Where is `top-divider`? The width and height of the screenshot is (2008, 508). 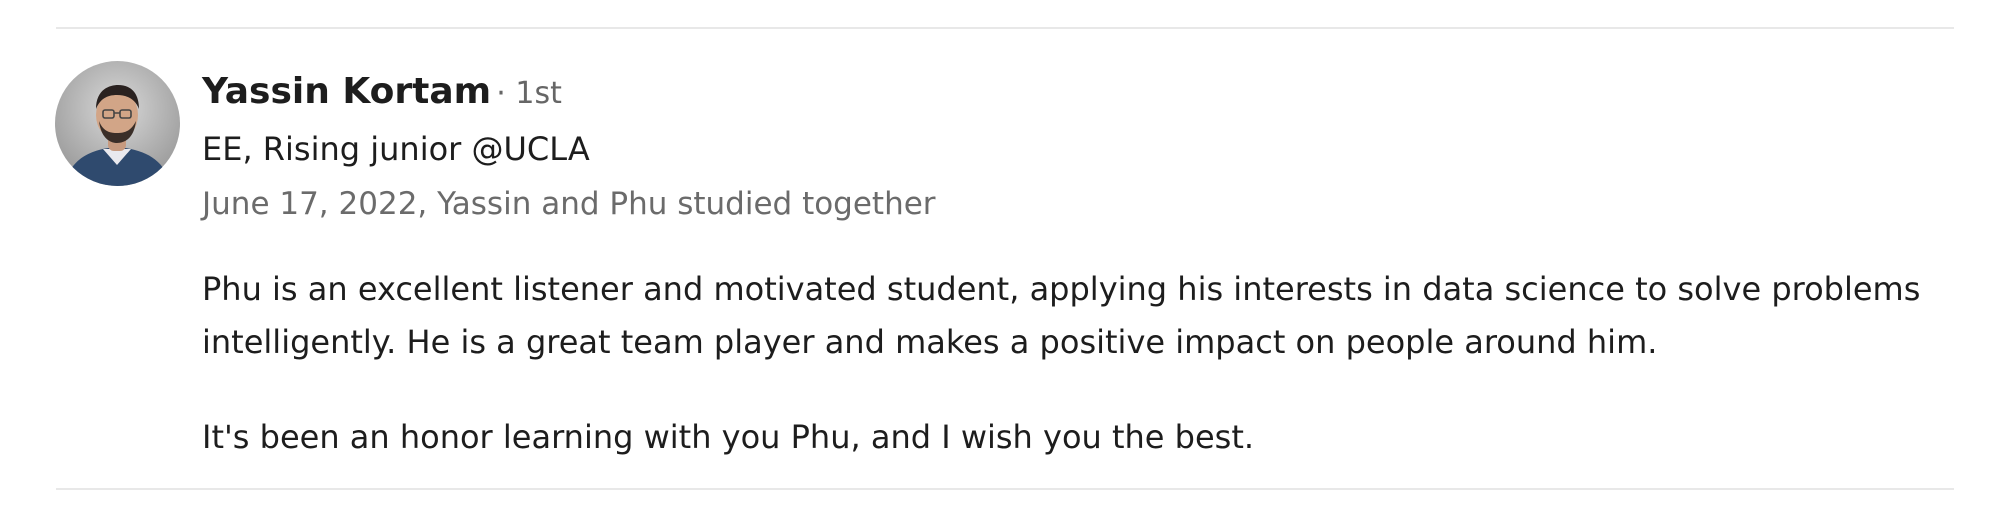
top-divider is located at coordinates (1005, 28).